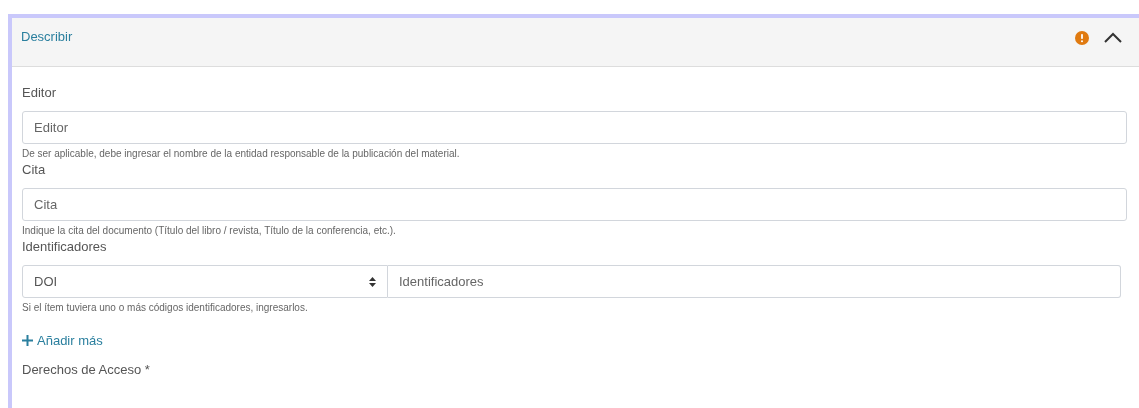  What do you see at coordinates (575, 42) in the screenshot?
I see `section-header: Describir` at bounding box center [575, 42].